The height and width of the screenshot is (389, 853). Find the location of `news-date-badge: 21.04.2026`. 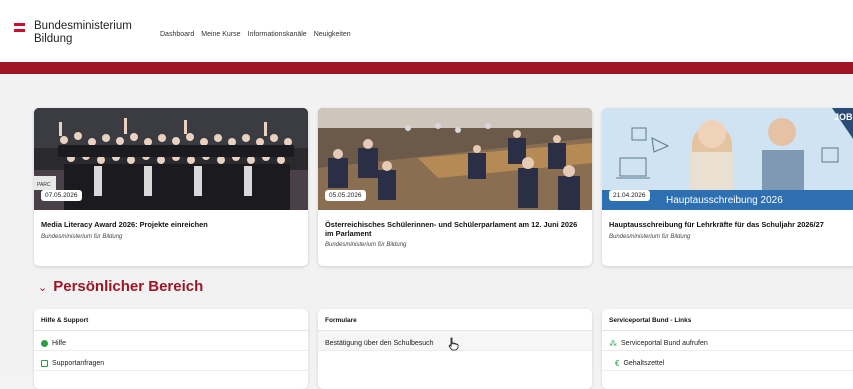

news-date-badge: 21.04.2026 is located at coordinates (629, 195).